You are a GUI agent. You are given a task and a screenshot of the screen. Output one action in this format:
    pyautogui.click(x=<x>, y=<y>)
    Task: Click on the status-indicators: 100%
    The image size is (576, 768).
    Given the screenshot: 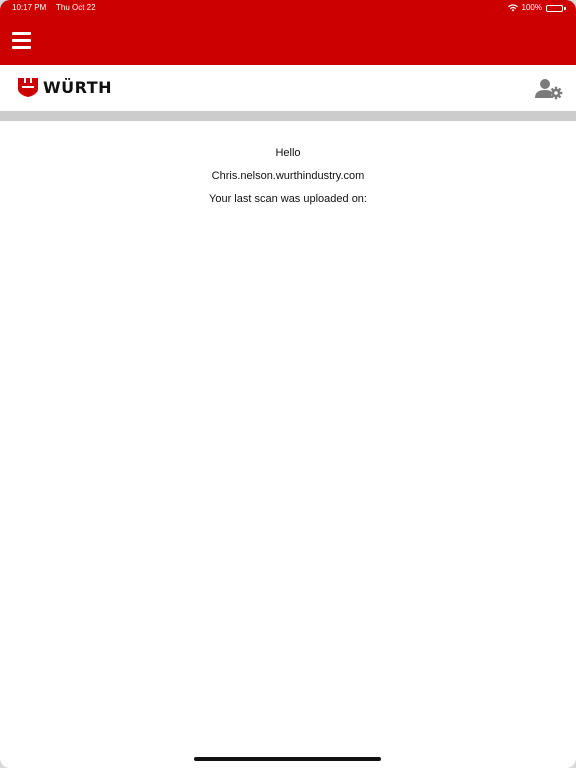 What is the action you would take?
    pyautogui.click(x=536, y=8)
    